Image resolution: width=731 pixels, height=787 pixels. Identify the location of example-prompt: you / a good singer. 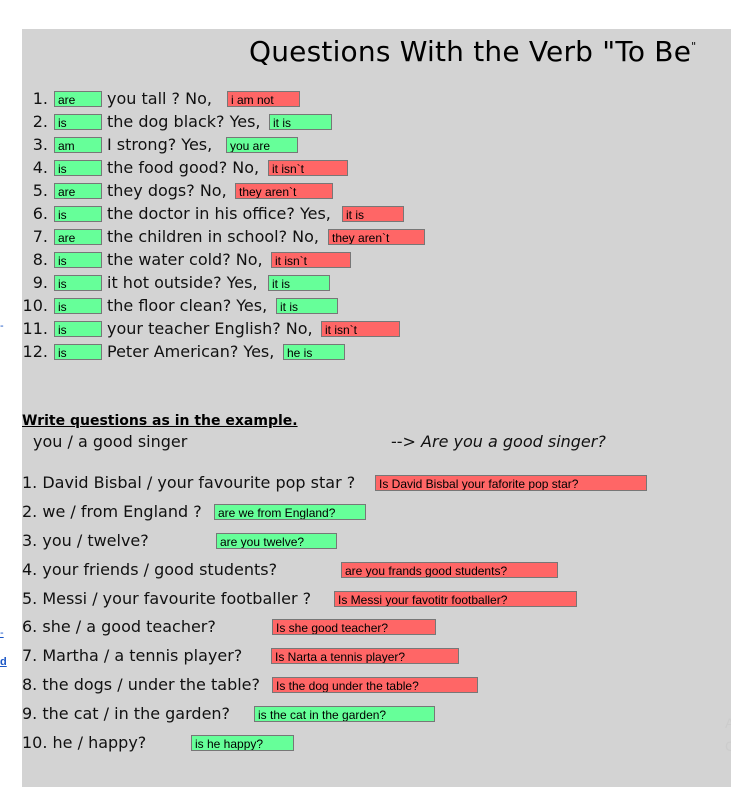
(110, 441).